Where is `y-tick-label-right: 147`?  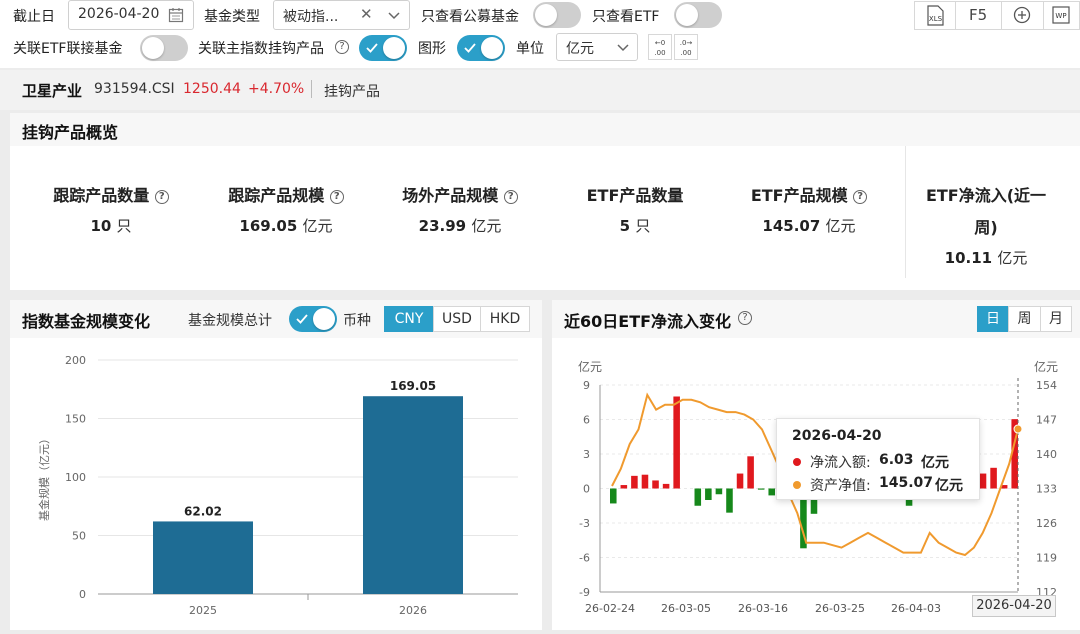
y-tick-label-right: 147 is located at coordinates (1046, 420).